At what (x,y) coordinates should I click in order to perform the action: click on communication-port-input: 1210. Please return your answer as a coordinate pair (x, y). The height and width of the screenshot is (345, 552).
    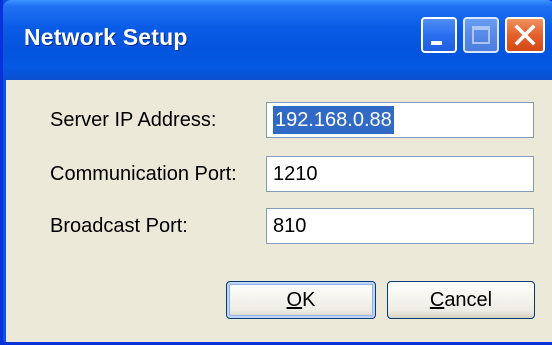
    Looking at the image, I should click on (400, 174).